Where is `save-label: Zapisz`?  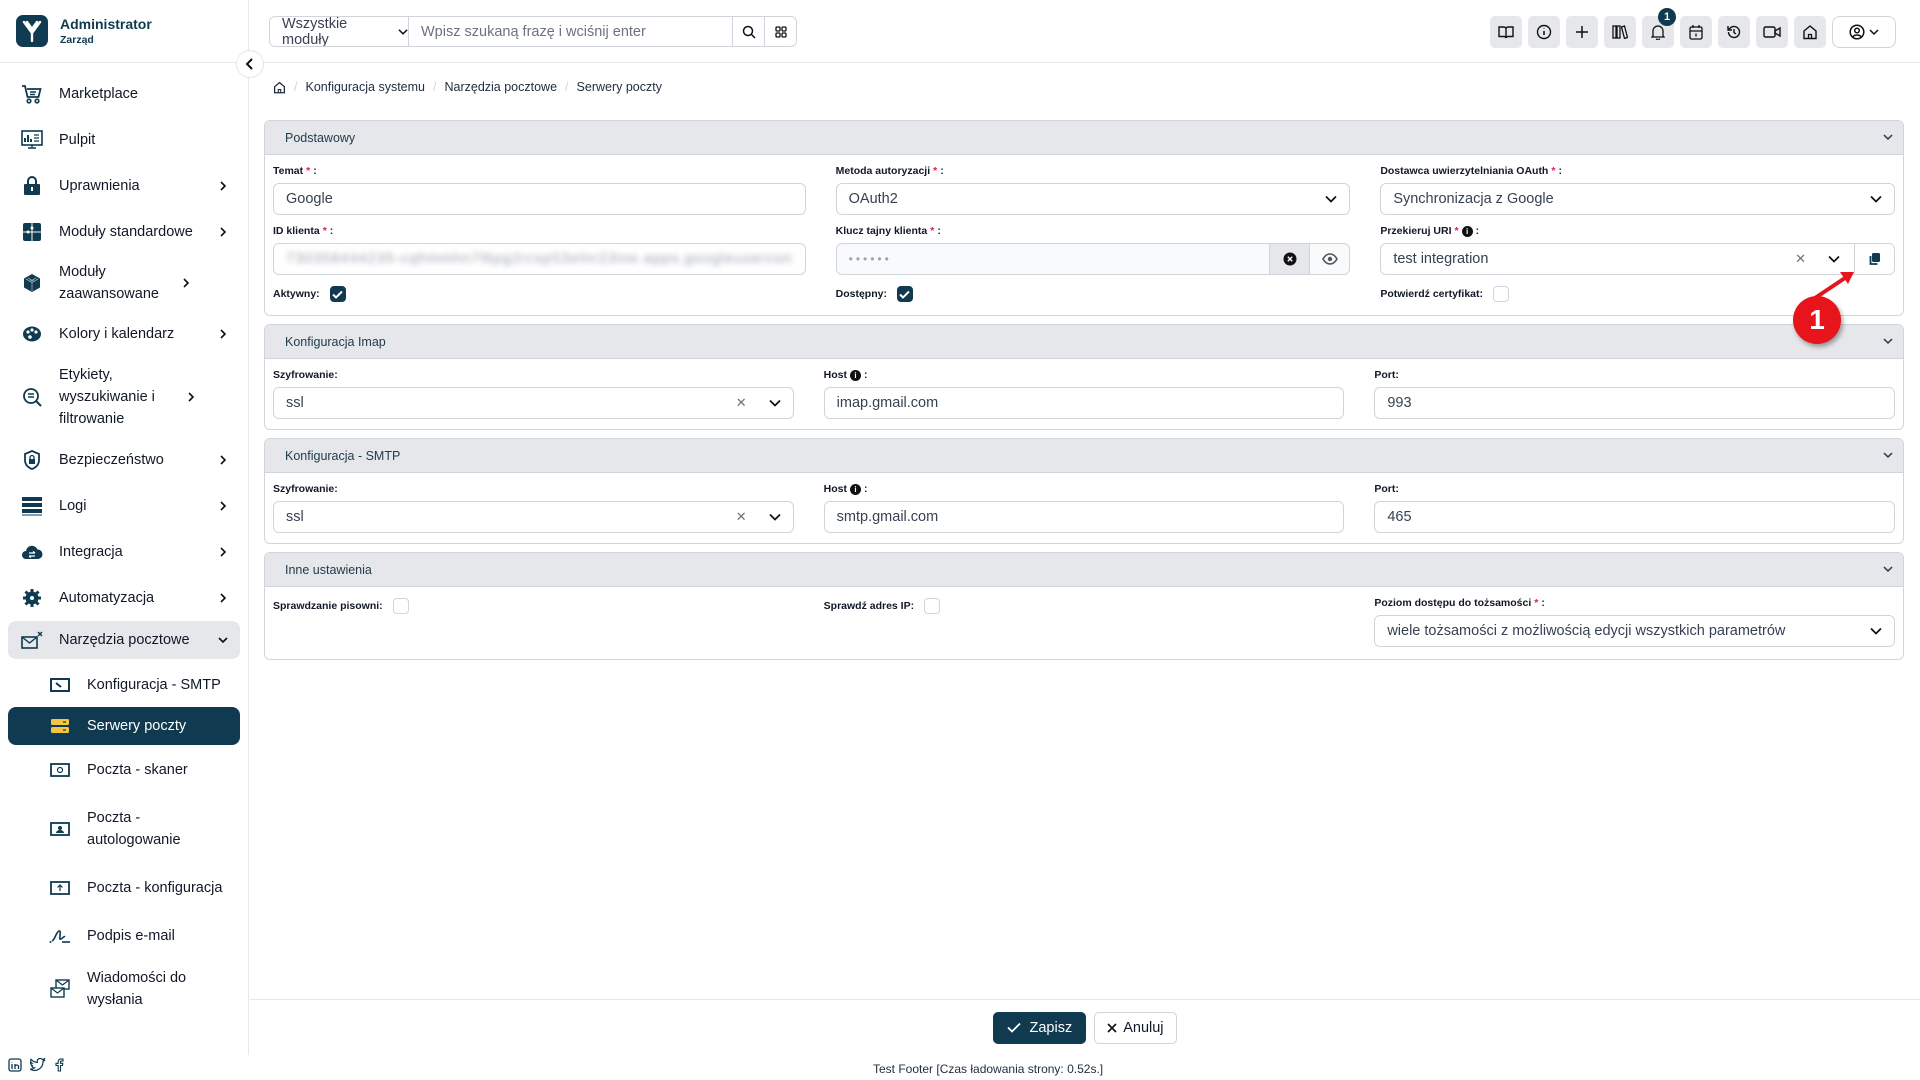
save-label: Zapisz is located at coordinates (1051, 1027).